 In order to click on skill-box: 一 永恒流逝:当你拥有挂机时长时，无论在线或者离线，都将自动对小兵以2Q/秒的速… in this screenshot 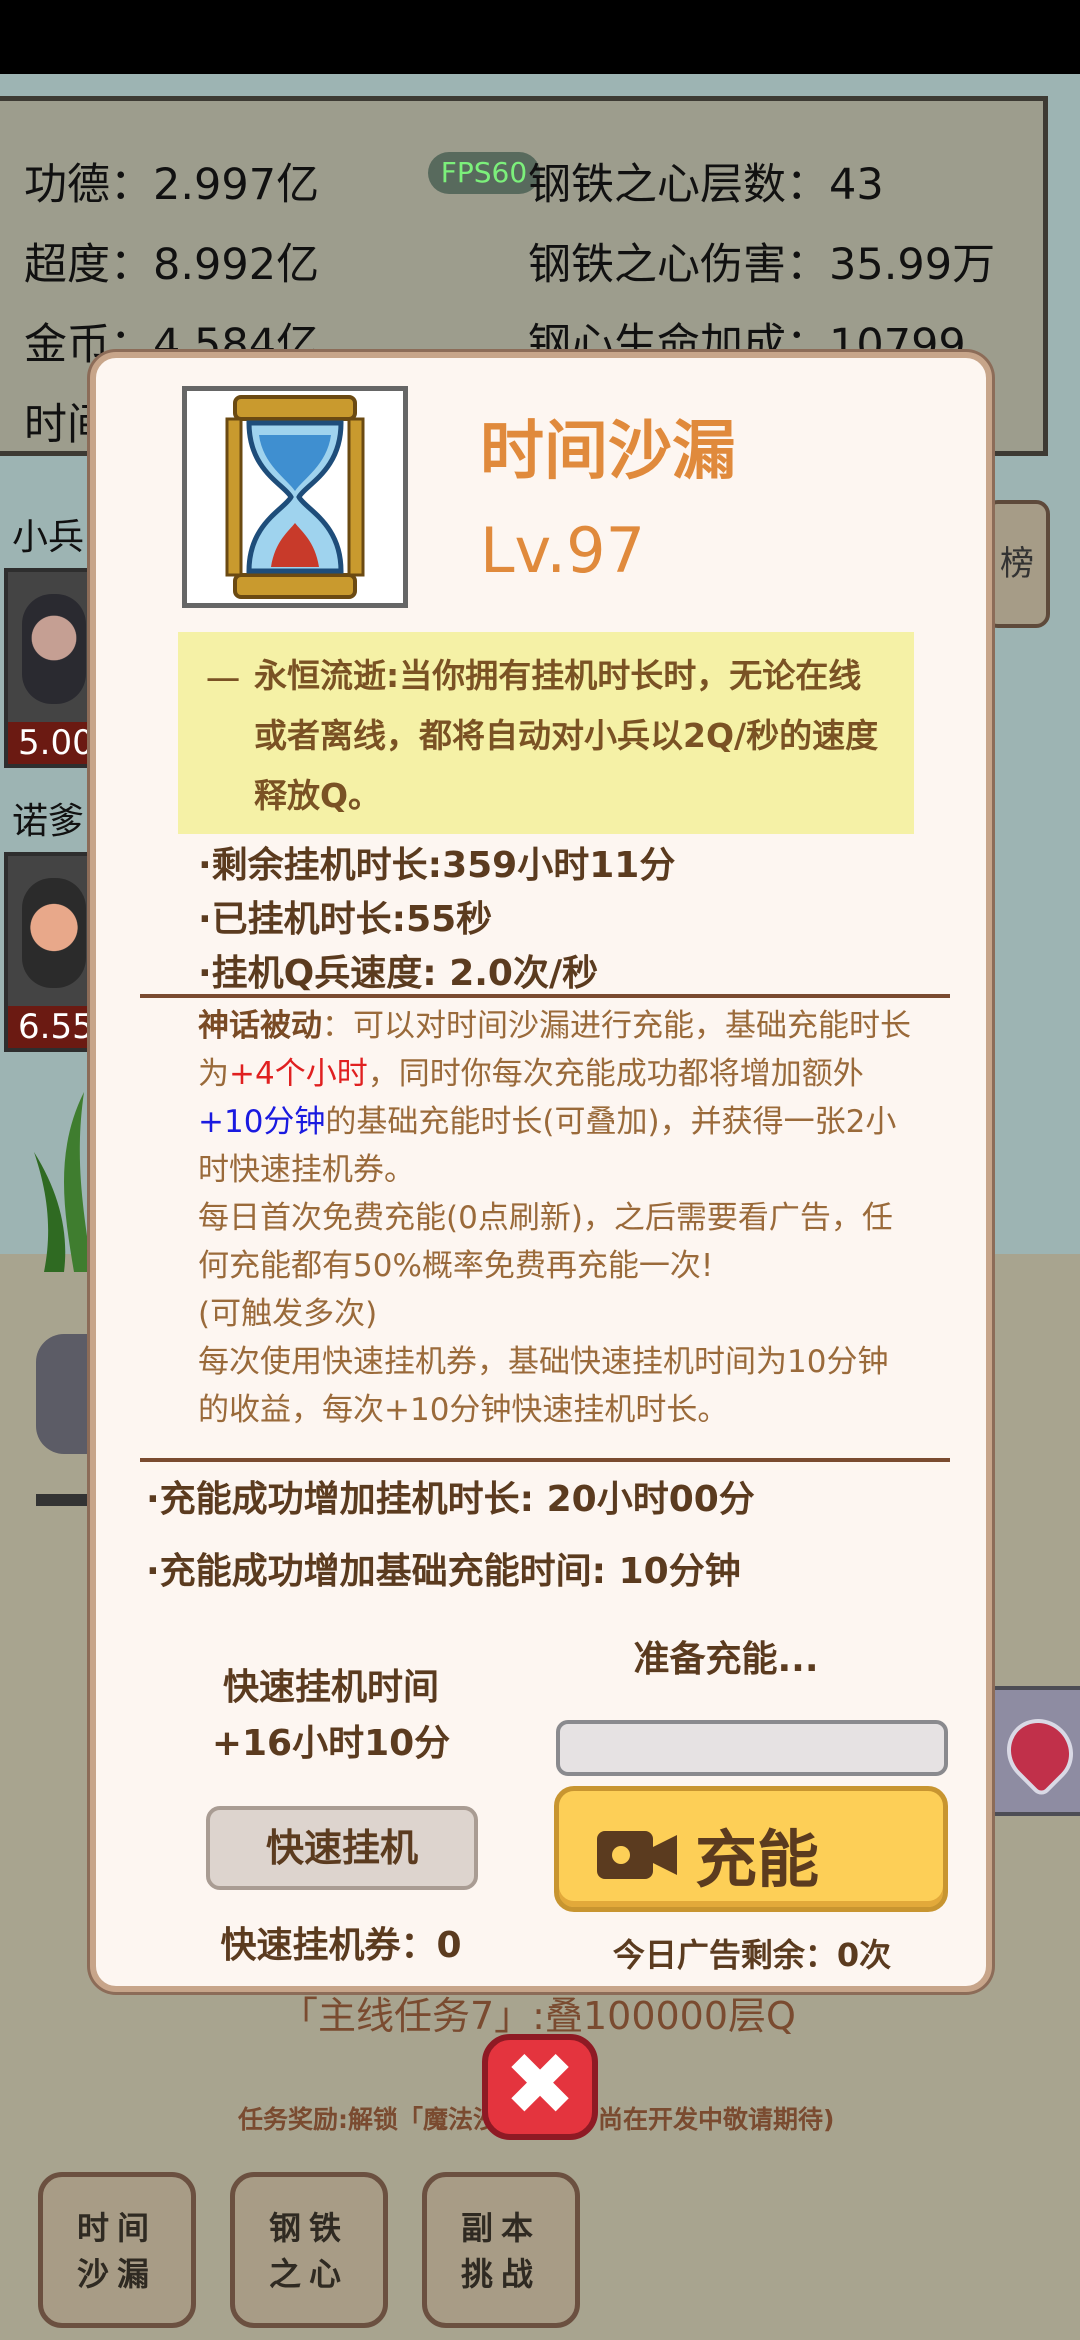, I will do `click(546, 733)`.